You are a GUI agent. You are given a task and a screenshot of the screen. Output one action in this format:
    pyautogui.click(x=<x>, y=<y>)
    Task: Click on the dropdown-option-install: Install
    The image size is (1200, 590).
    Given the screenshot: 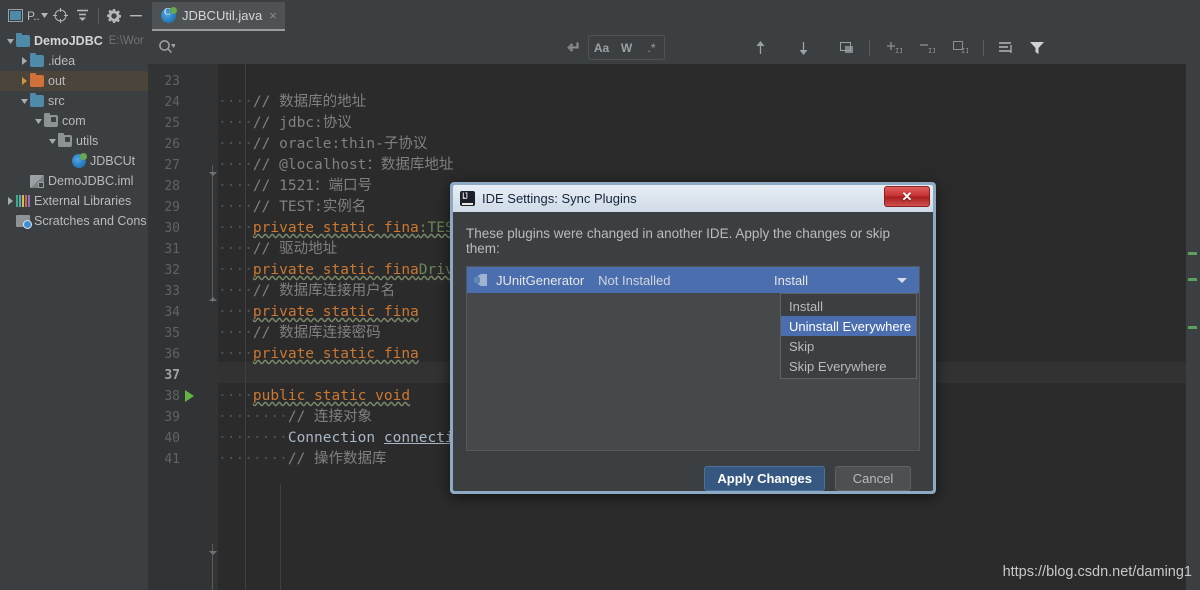 What is the action you would take?
    pyautogui.click(x=848, y=306)
    